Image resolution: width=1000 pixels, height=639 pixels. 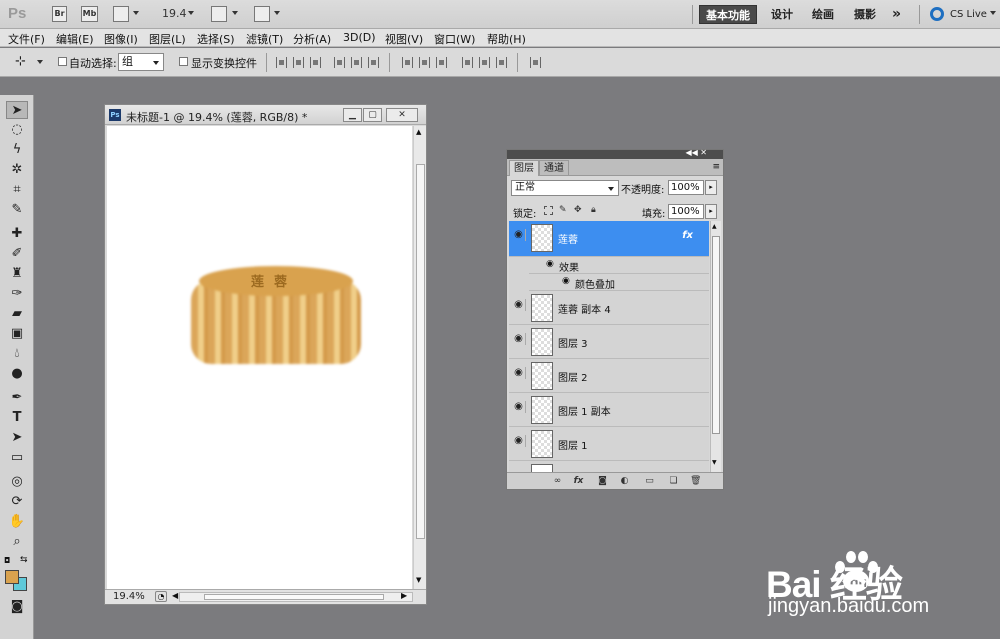 I want to click on vertical-scrollbar: ▲ ▼, so click(x=419, y=357).